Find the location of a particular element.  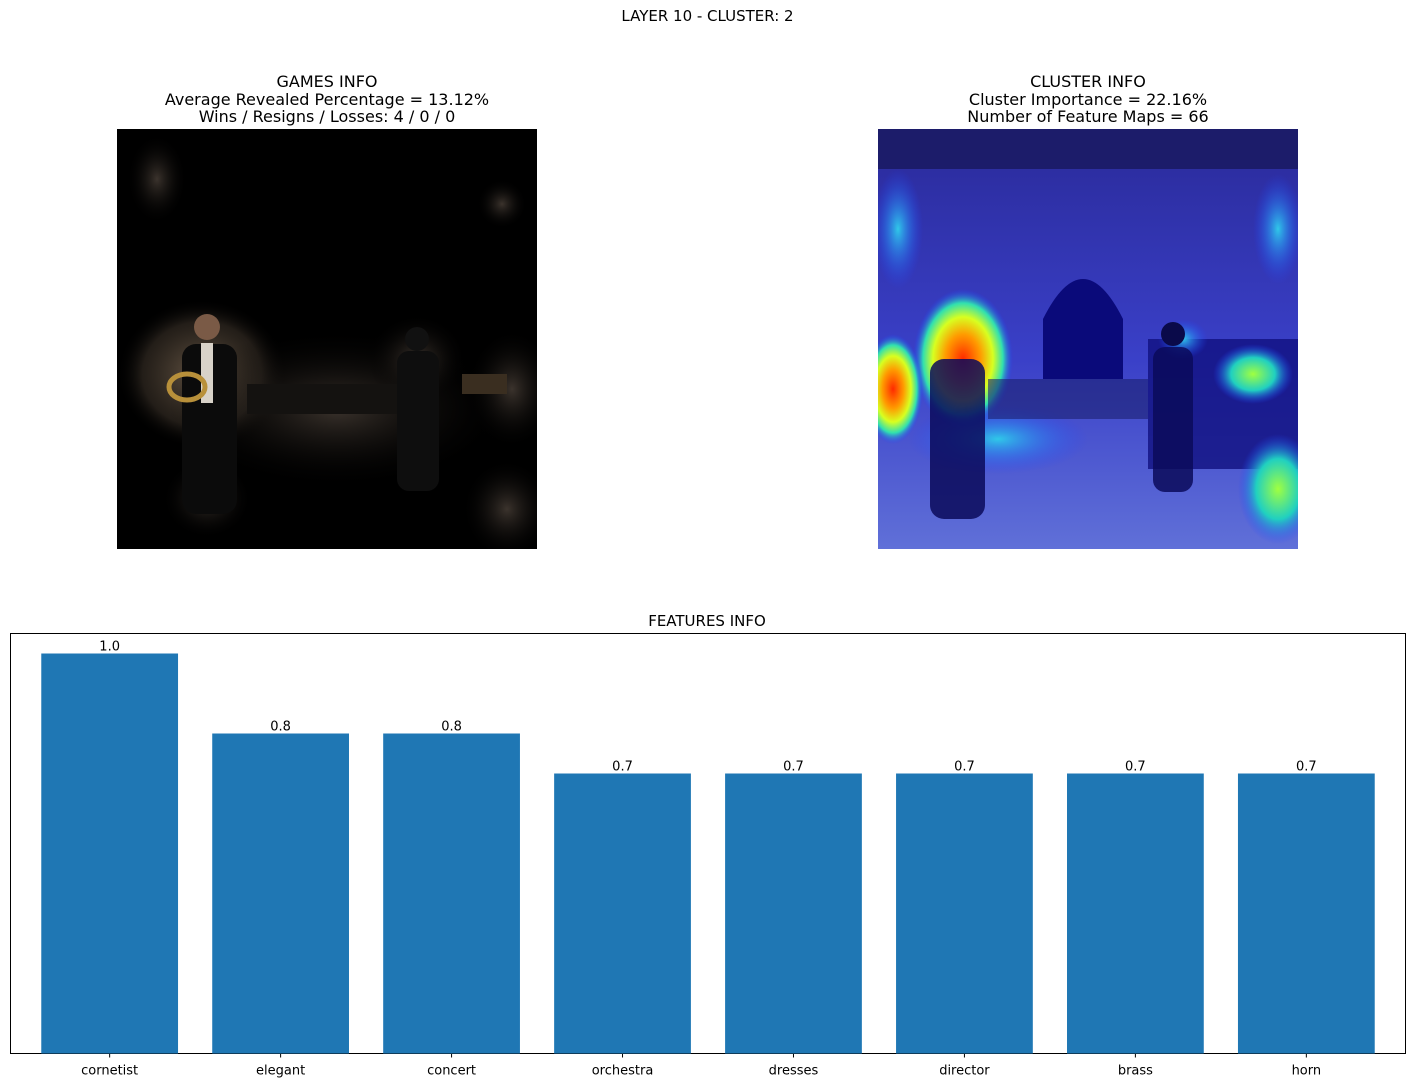

bar-dresses is located at coordinates (793, 913).